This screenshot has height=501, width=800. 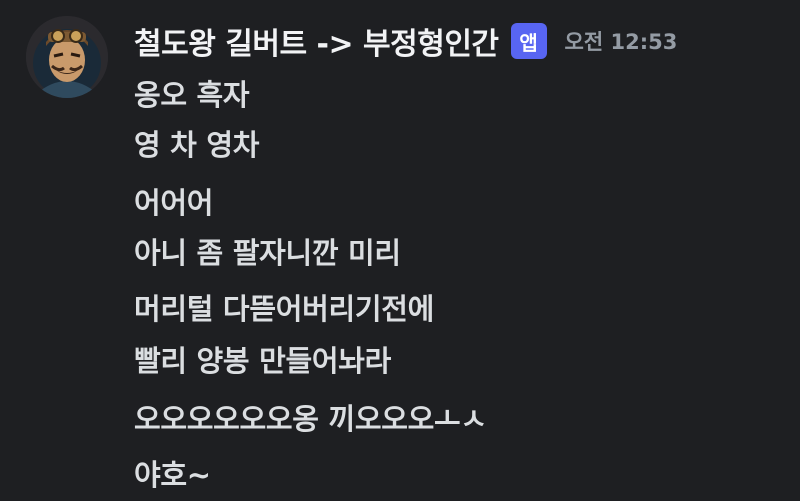 What do you see at coordinates (263, 361) in the screenshot?
I see `message-line: 빨리 양봉 만들어놔라` at bounding box center [263, 361].